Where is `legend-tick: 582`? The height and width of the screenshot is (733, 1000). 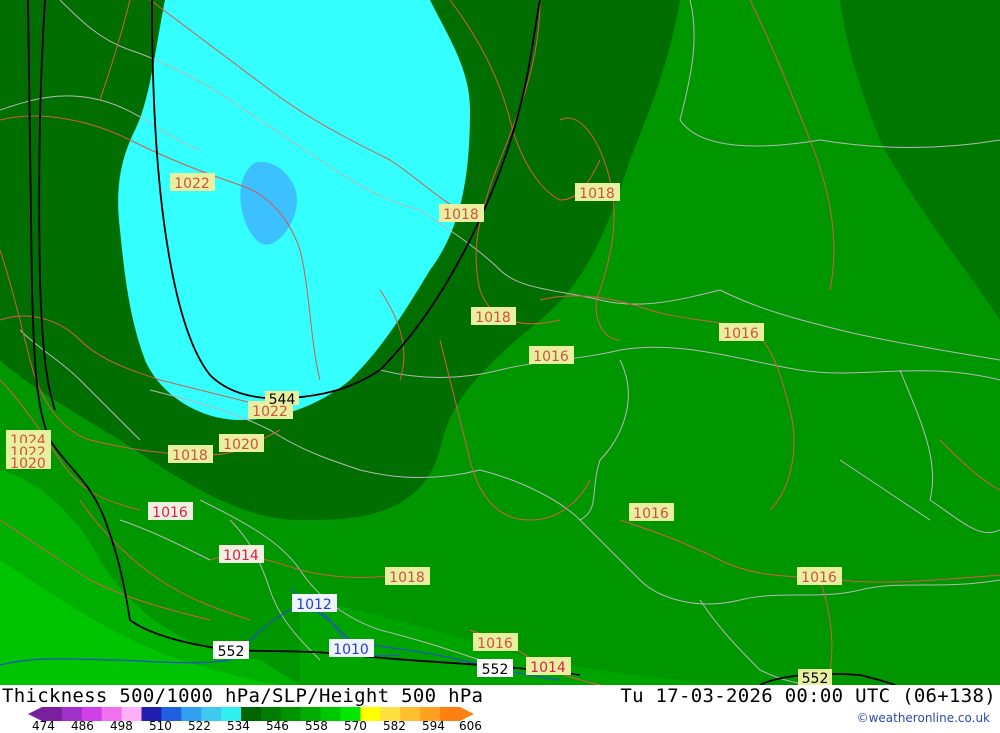
legend-tick: 582 is located at coordinates (394, 726).